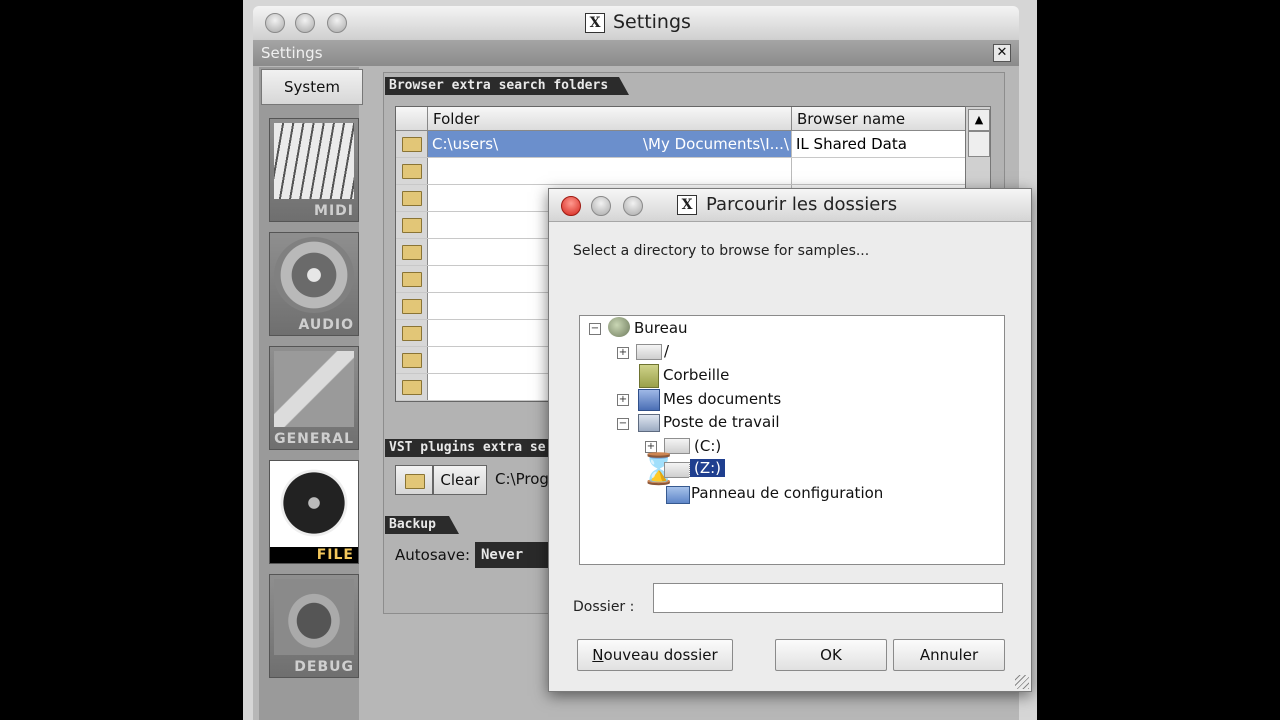  What do you see at coordinates (649, 400) in the screenshot?
I see `documents-icon` at bounding box center [649, 400].